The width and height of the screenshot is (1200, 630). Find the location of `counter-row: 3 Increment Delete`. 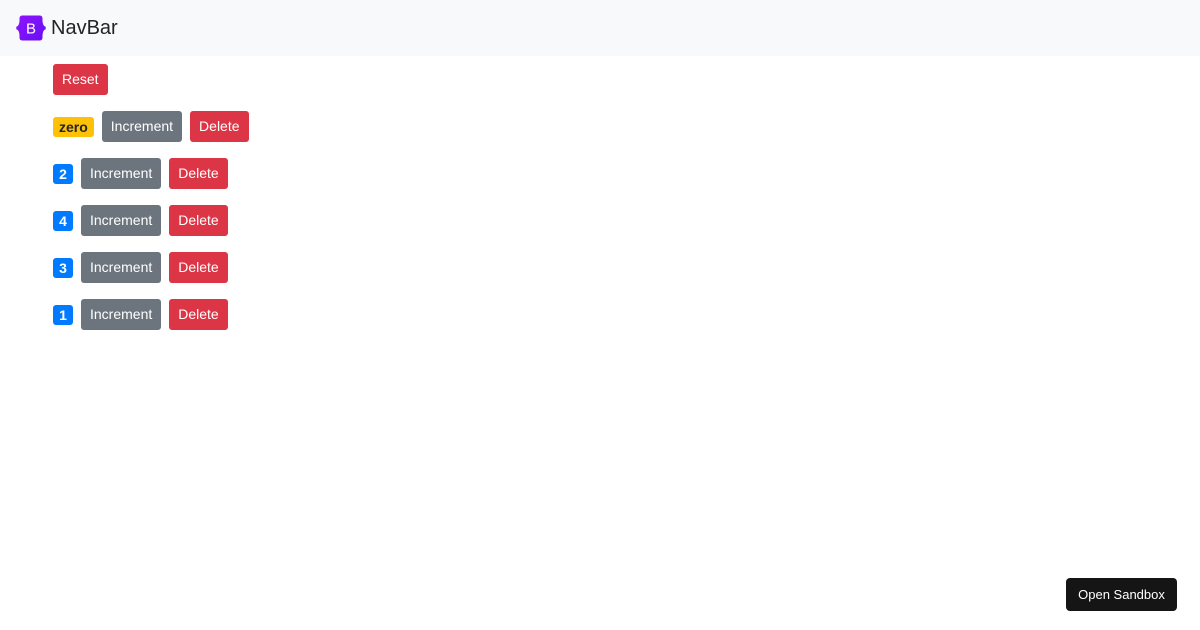

counter-row: 3 Increment Delete is located at coordinates (151, 267).